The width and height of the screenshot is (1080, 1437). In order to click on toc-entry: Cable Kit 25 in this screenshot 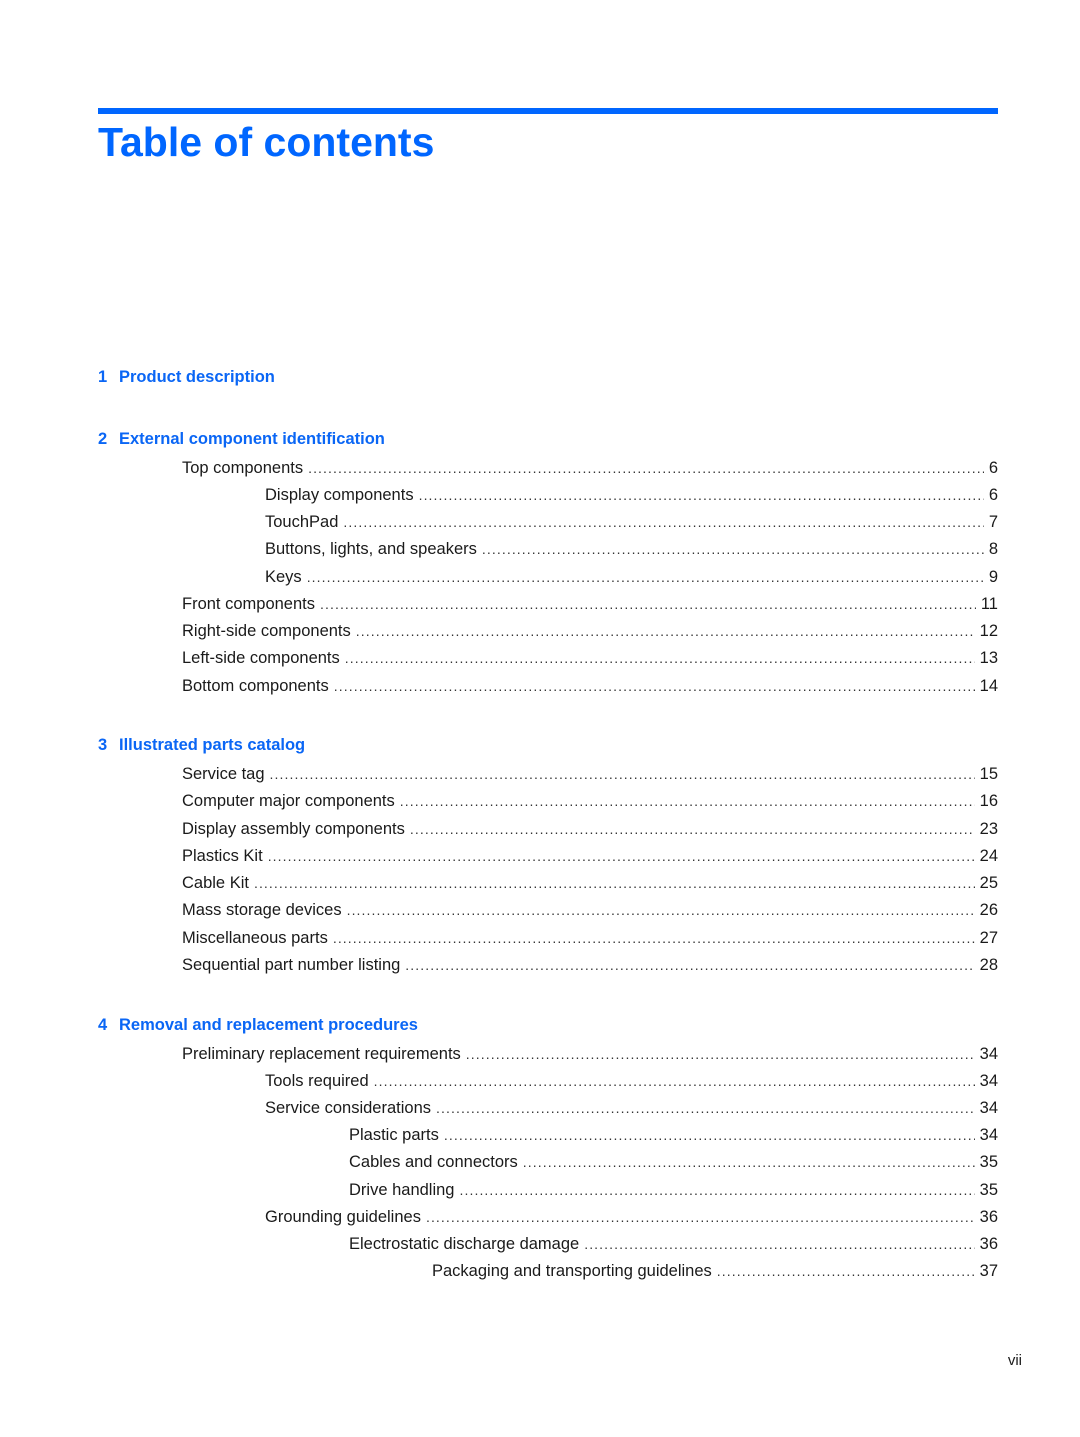, I will do `click(590, 883)`.